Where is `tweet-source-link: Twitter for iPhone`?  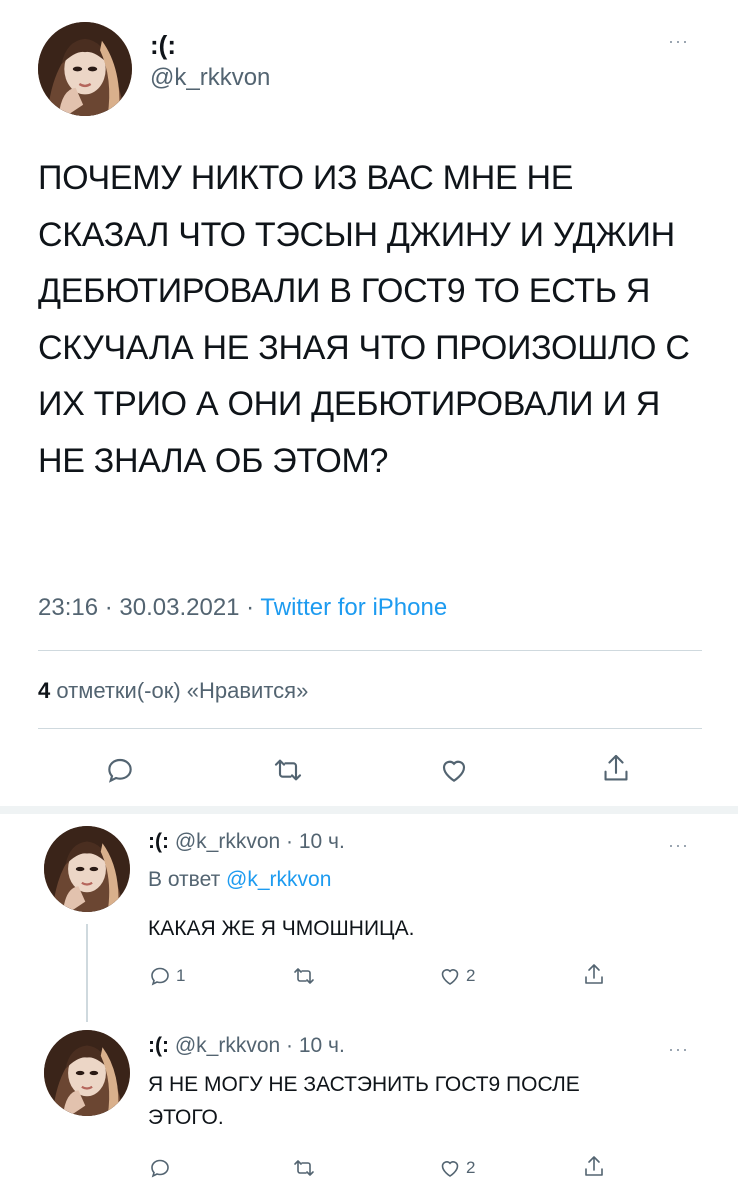 tweet-source-link: Twitter for iPhone is located at coordinates (353, 607).